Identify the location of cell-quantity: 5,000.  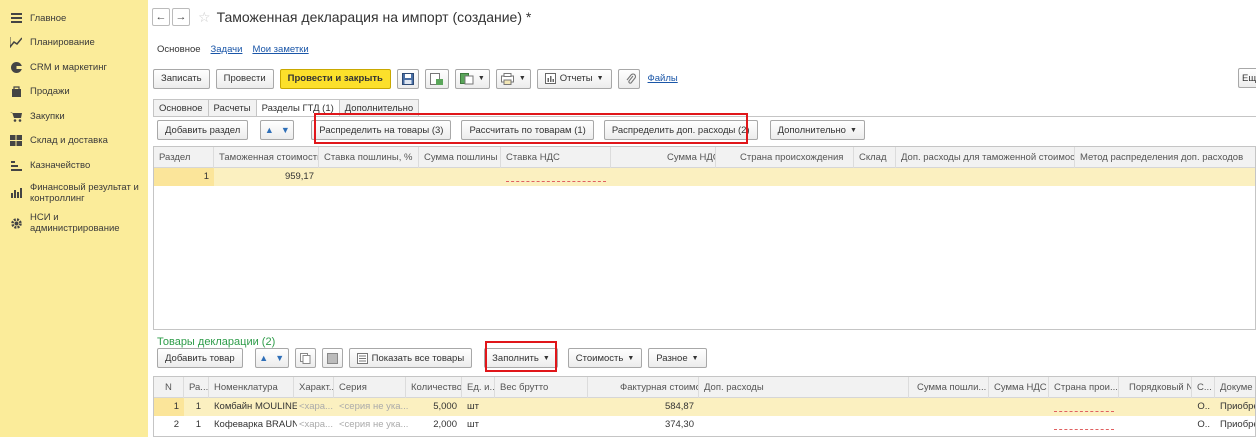
(434, 407).